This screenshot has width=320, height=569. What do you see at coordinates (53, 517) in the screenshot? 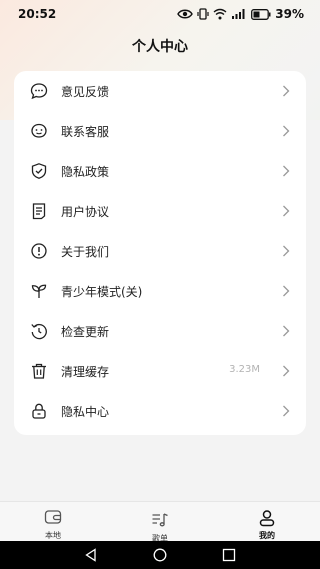
I see `wallet-icon` at bounding box center [53, 517].